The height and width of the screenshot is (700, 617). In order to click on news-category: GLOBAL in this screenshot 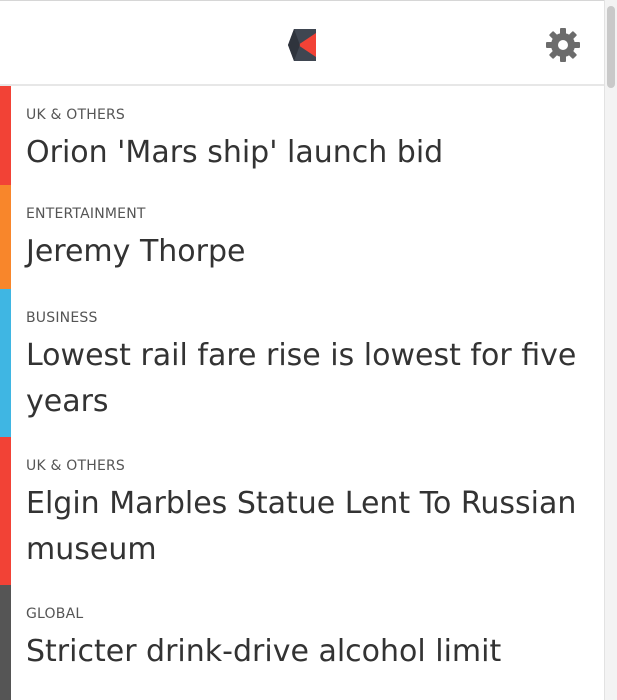, I will do `click(55, 614)`.